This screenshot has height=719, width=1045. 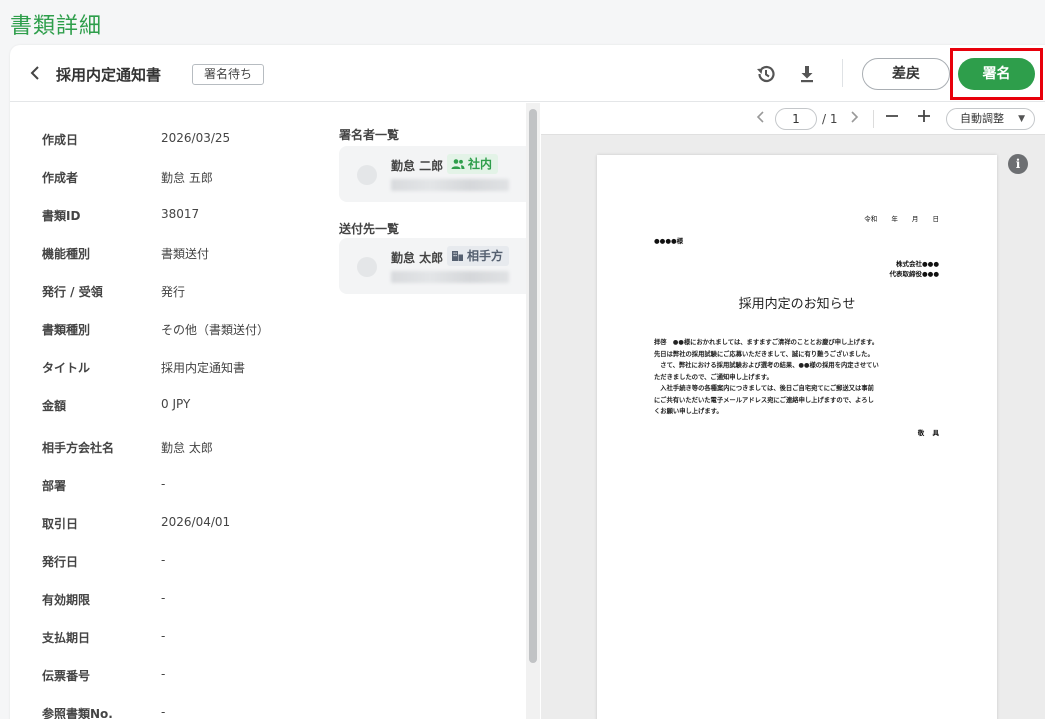 I want to click on signer-name: 勤怠 二郎, so click(x=417, y=166).